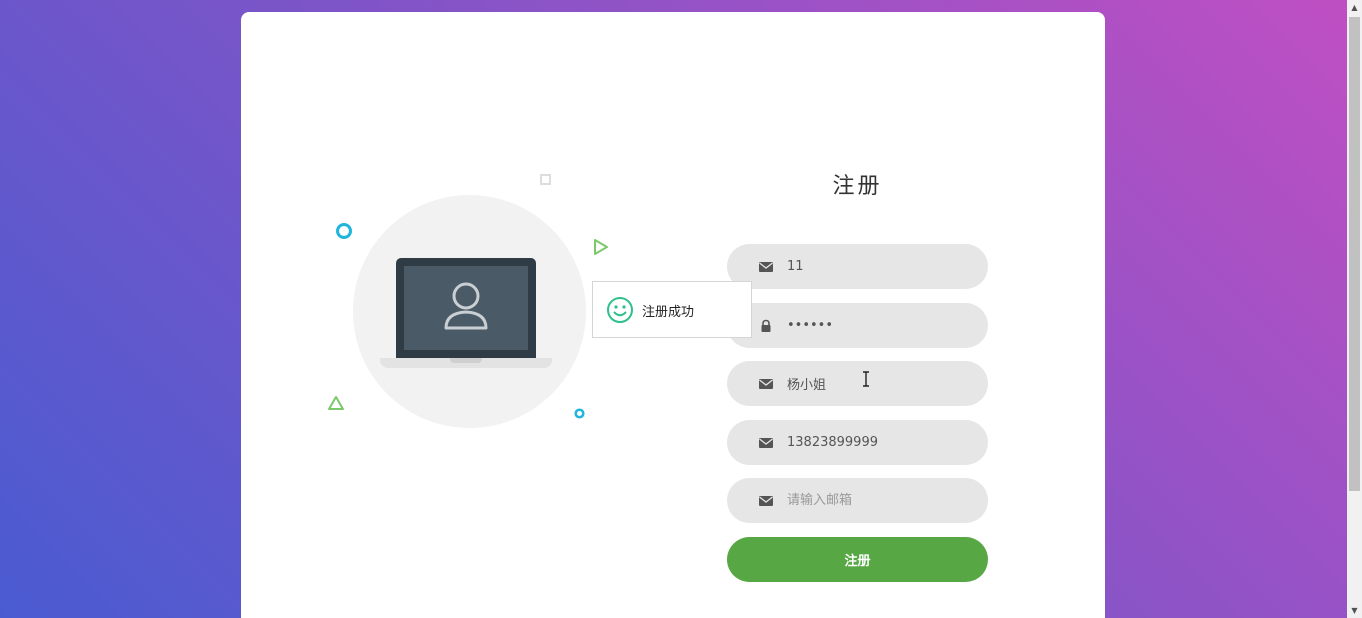 Image resolution: width=1362 pixels, height=618 pixels. I want to click on password-input, so click(879, 325).